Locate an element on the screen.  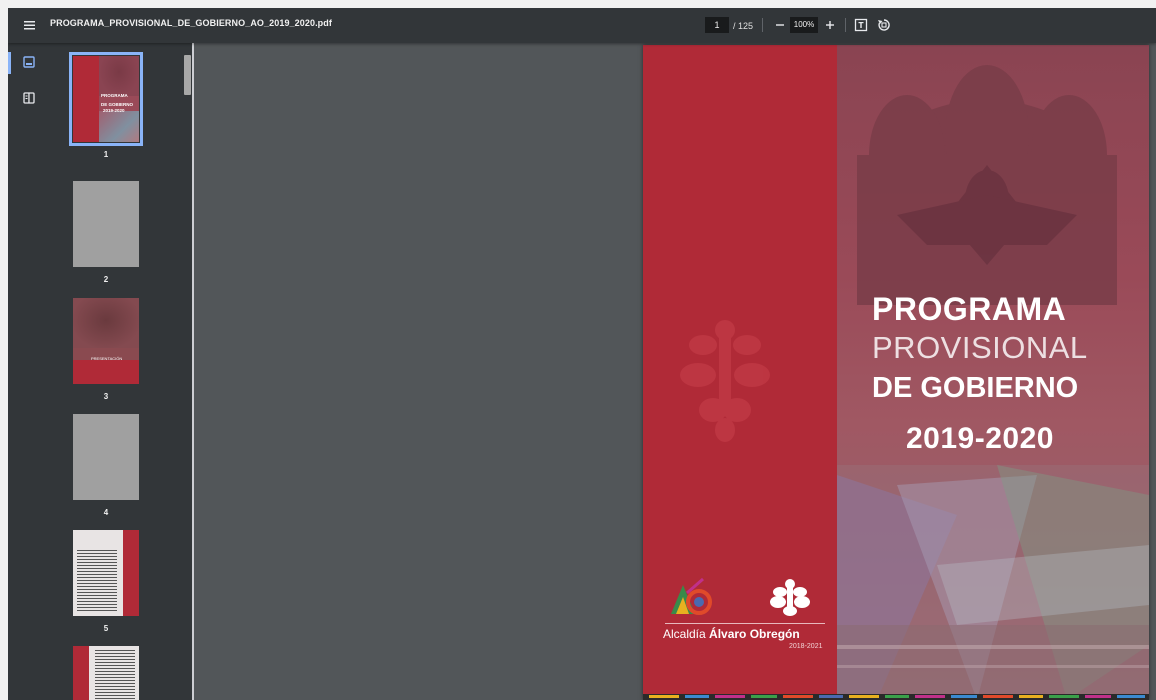
zoom-out-button is located at coordinates (780, 25).